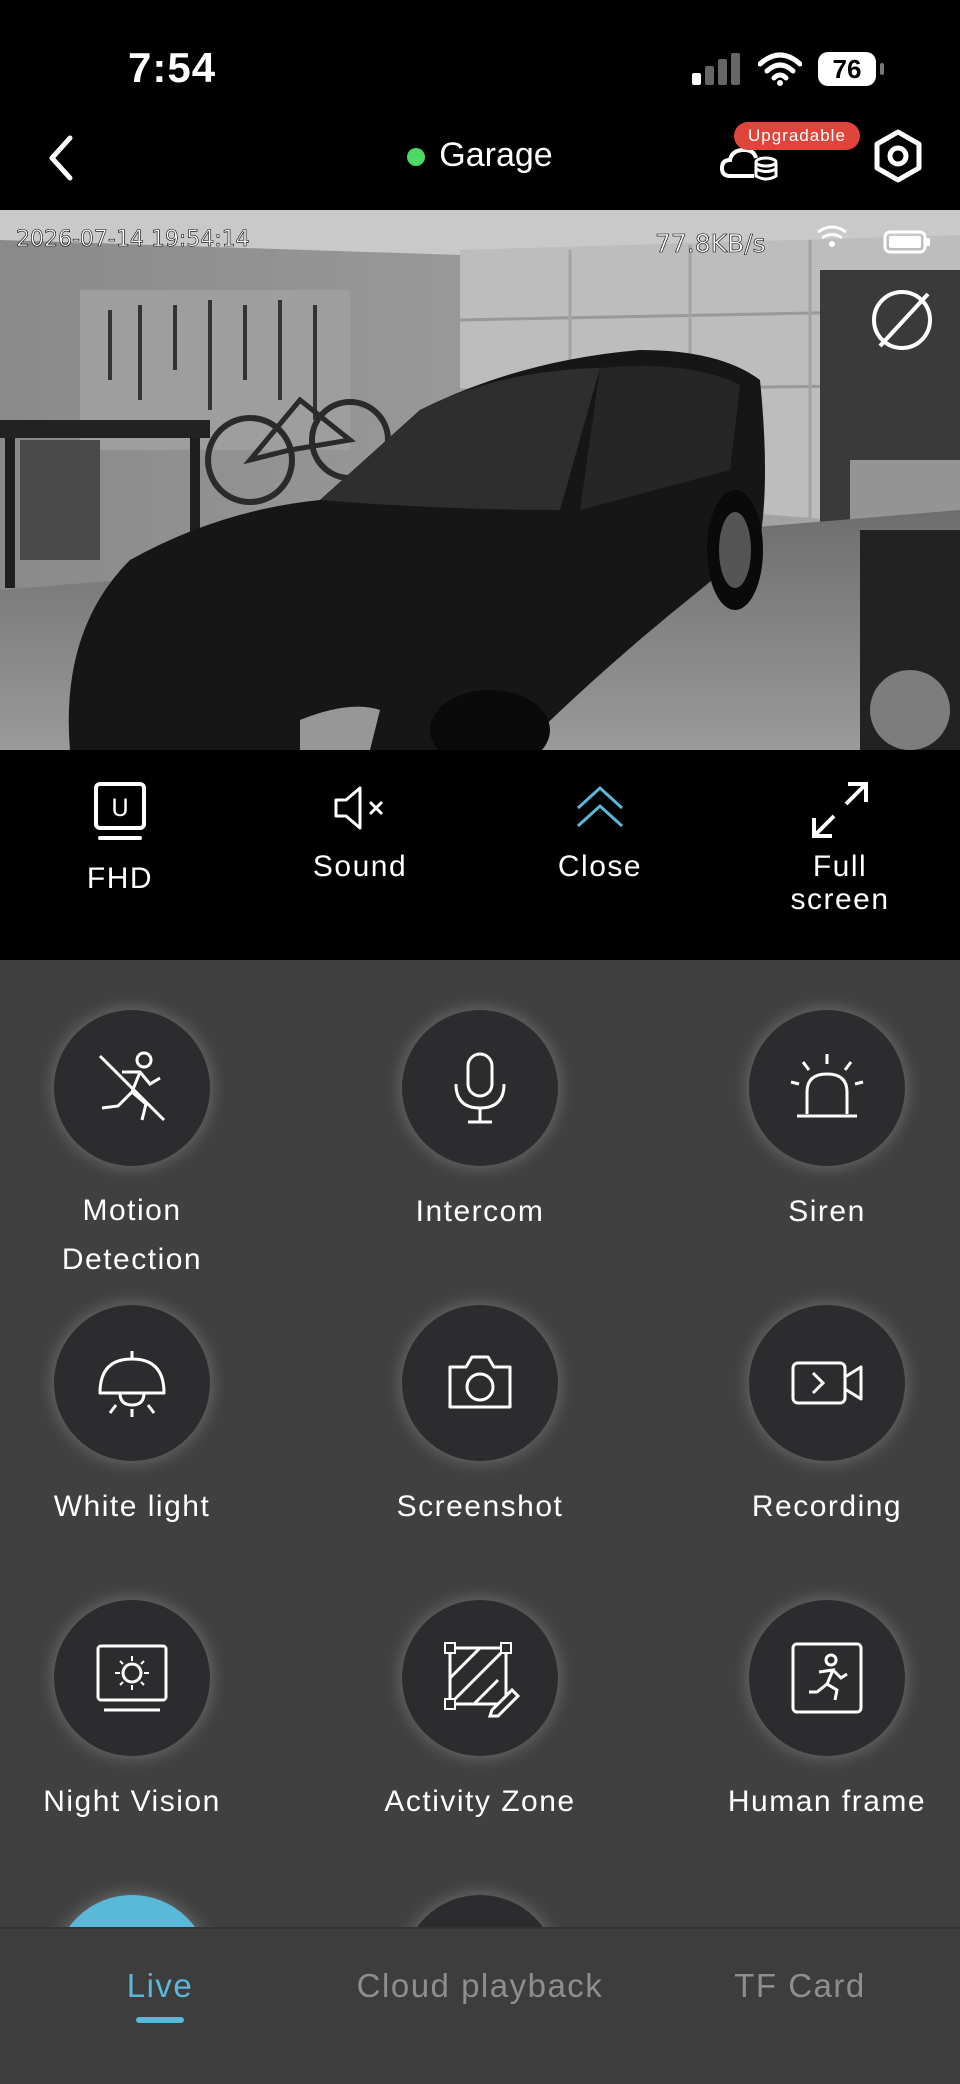  What do you see at coordinates (360, 866) in the screenshot?
I see `sound-label: Sound` at bounding box center [360, 866].